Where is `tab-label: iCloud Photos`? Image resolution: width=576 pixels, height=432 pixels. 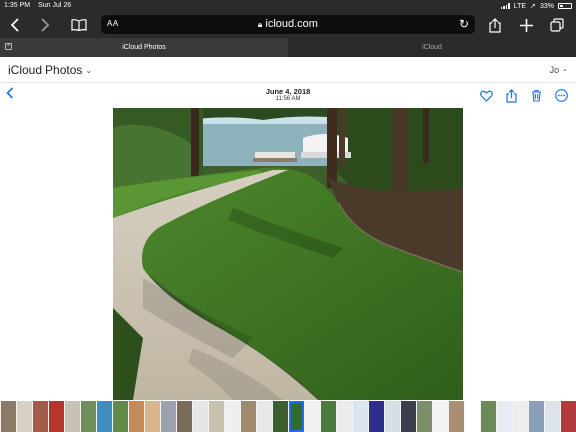 tab-label: iCloud Photos is located at coordinates (144, 47).